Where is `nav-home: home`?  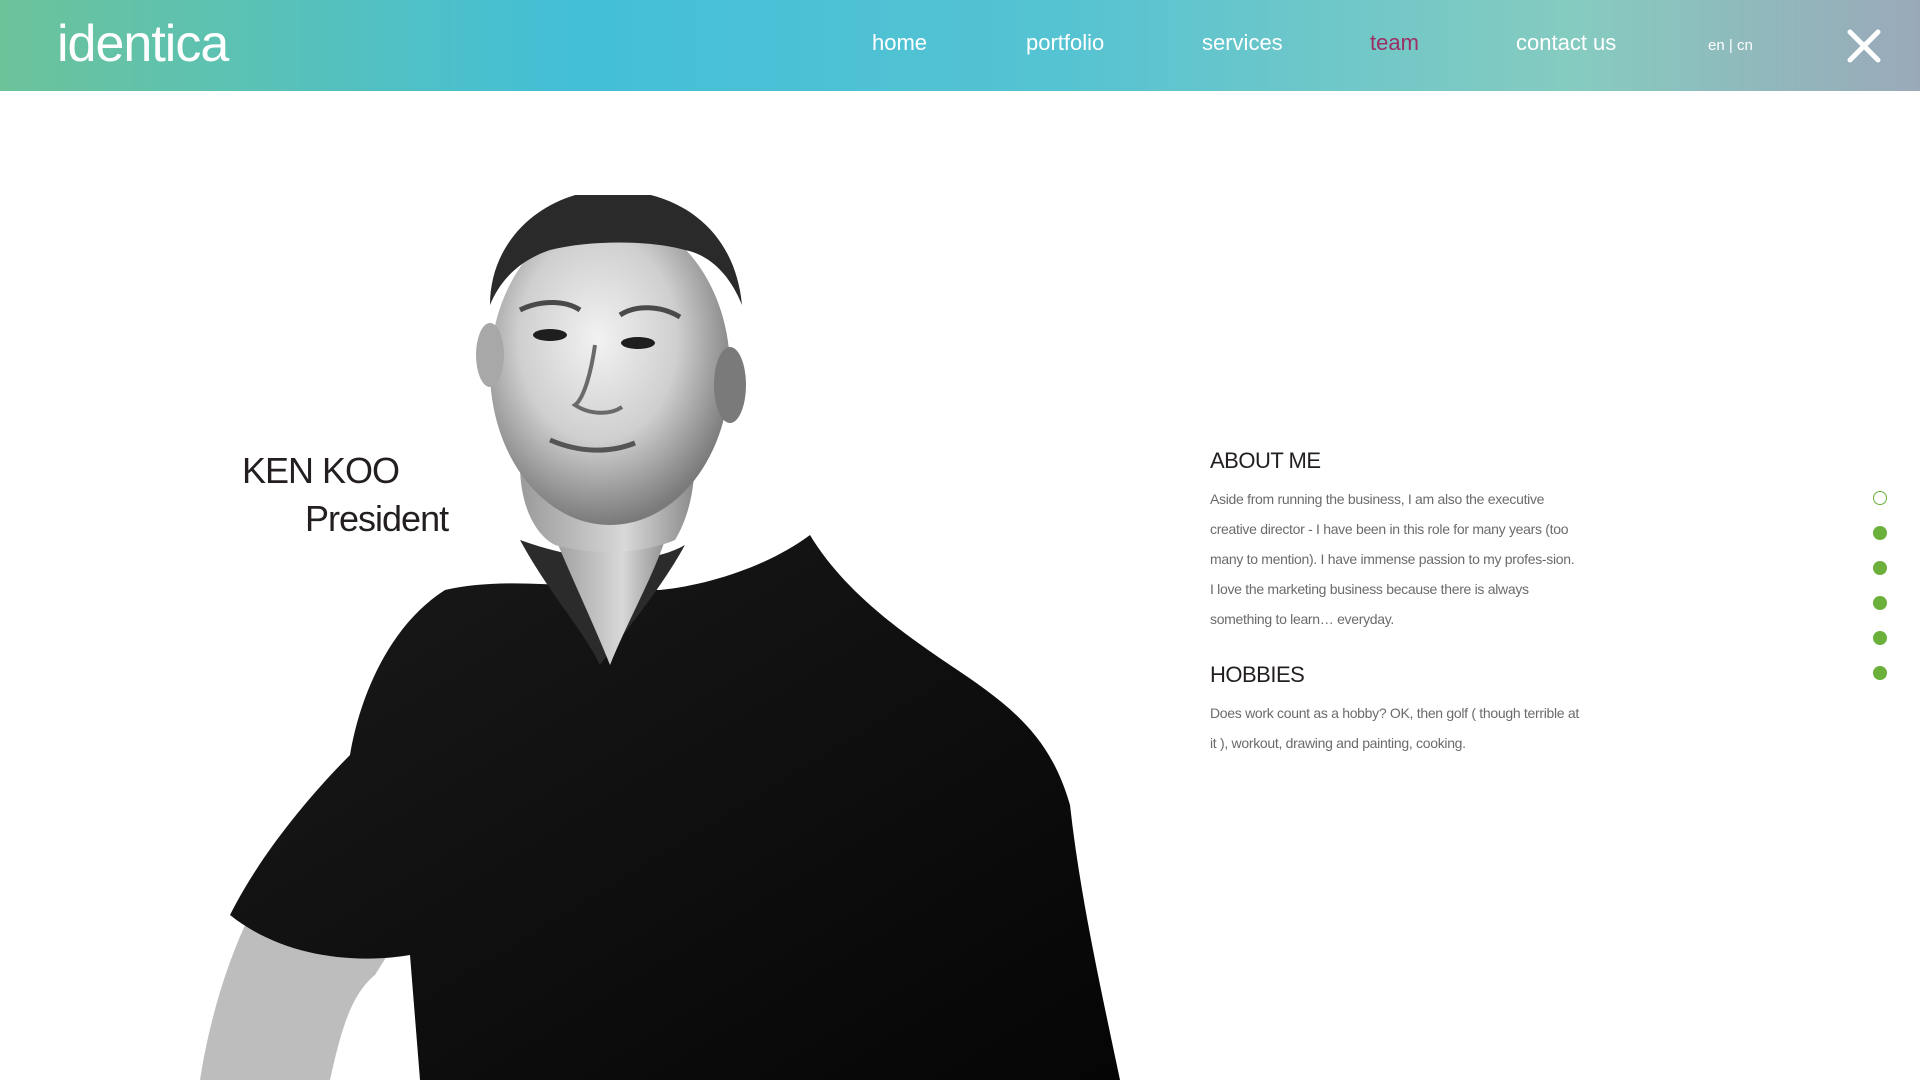 nav-home: home is located at coordinates (899, 43).